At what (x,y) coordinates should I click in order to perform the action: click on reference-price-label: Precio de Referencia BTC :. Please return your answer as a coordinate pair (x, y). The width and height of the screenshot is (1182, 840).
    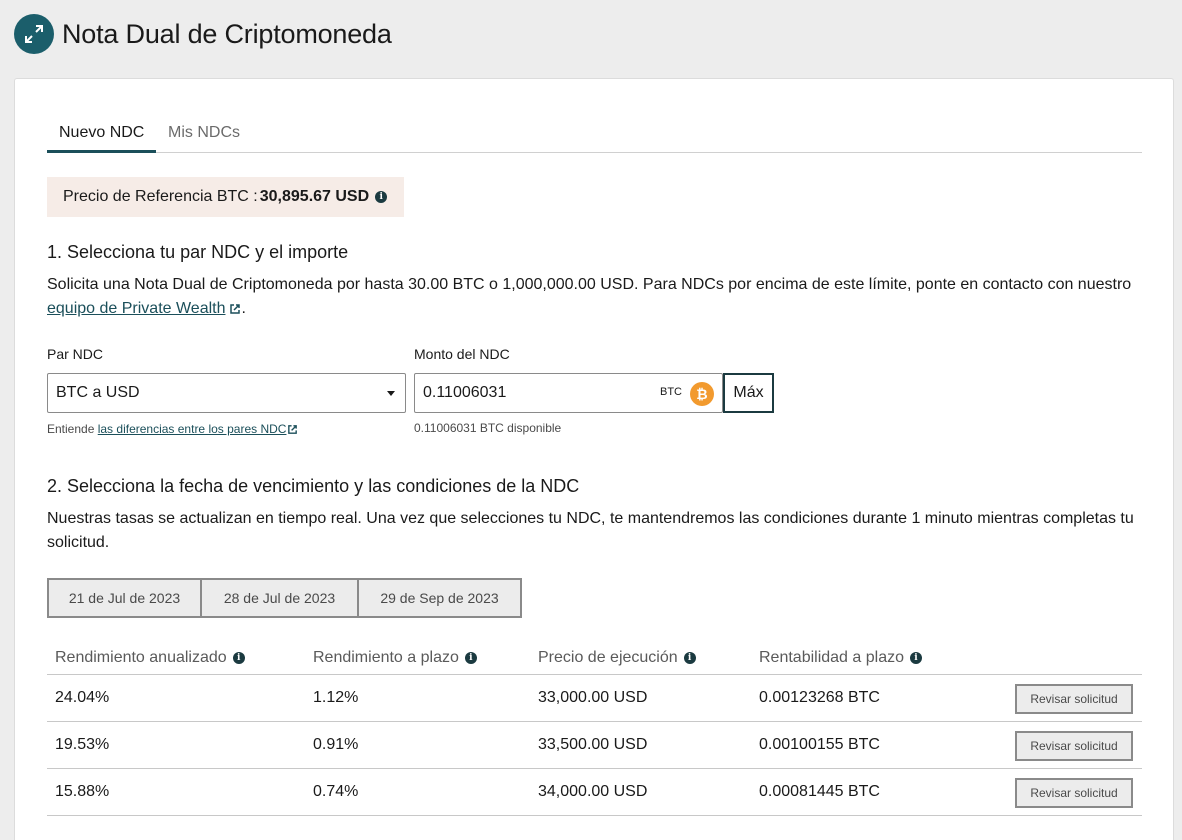
    Looking at the image, I should click on (160, 196).